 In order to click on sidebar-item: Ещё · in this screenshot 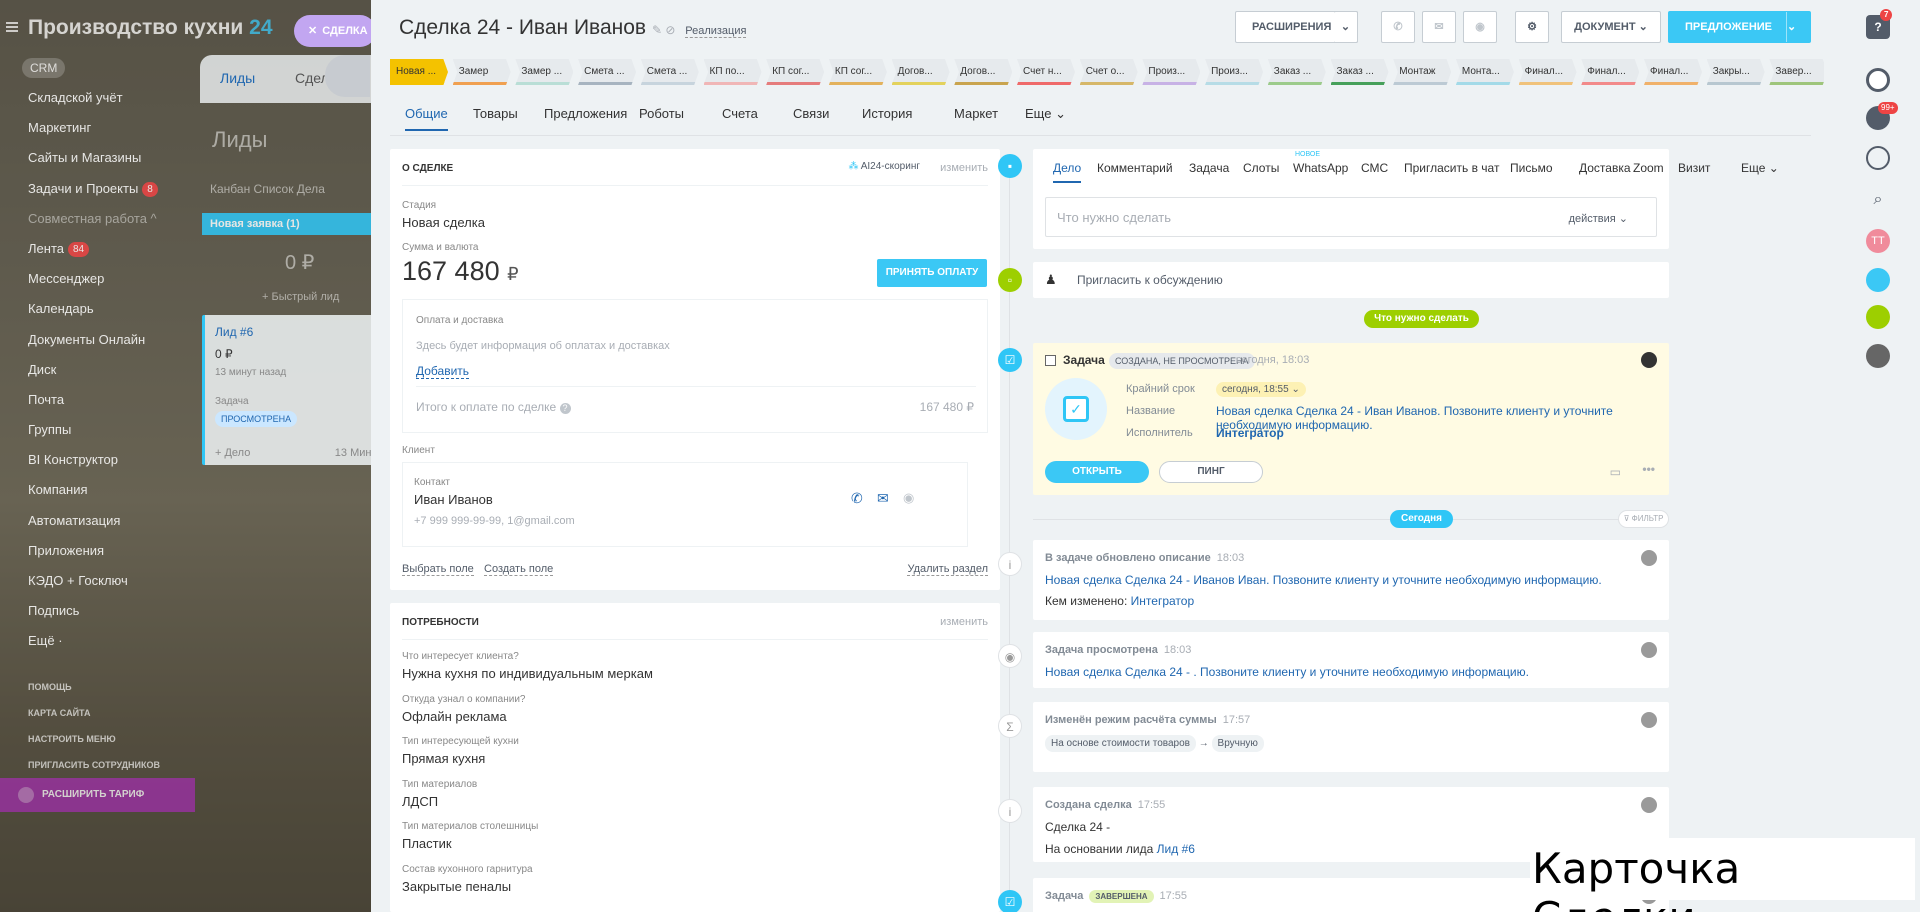, I will do `click(93, 646)`.